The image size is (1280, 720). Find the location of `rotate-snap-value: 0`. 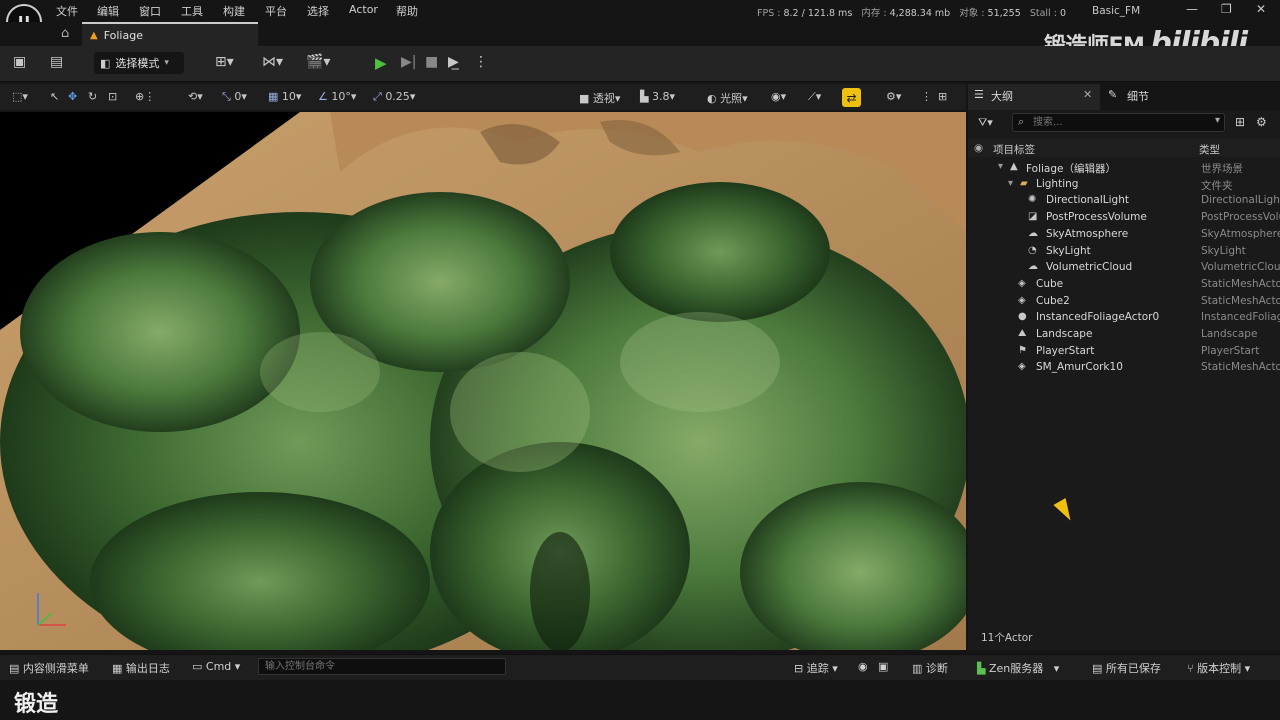

rotate-snap-value: 0 is located at coordinates (238, 96).